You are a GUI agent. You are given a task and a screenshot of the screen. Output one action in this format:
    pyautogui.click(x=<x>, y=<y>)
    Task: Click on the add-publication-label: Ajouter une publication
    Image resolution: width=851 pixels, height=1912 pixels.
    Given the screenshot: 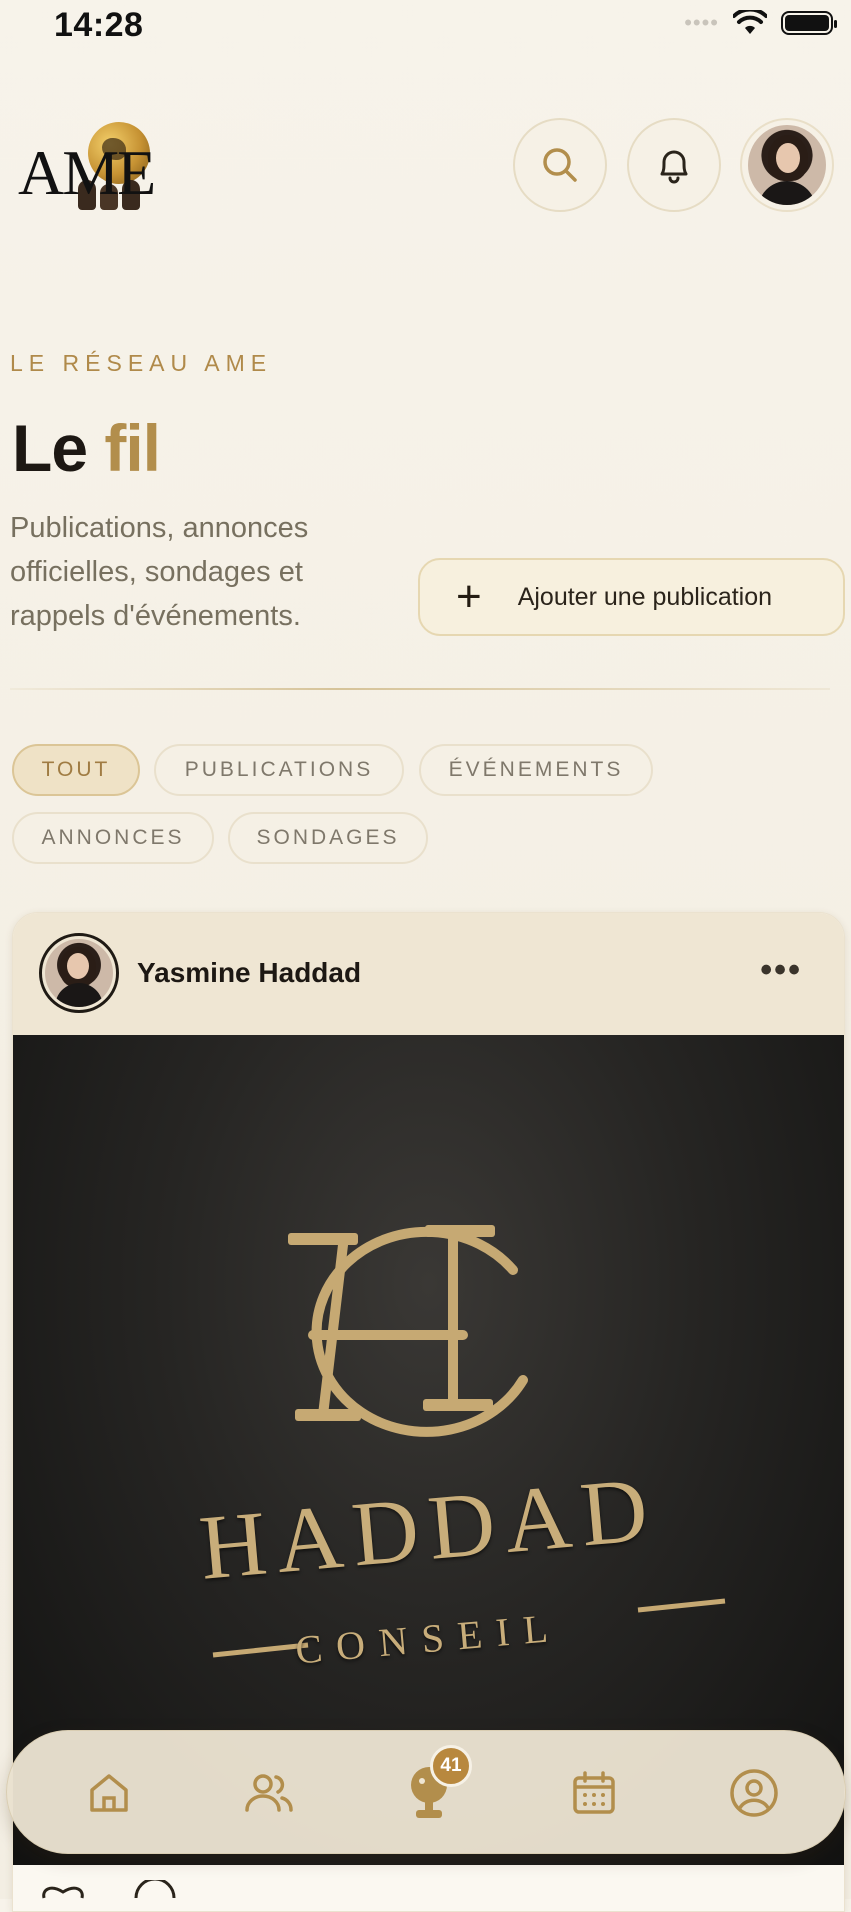 What is the action you would take?
    pyautogui.click(x=645, y=596)
    